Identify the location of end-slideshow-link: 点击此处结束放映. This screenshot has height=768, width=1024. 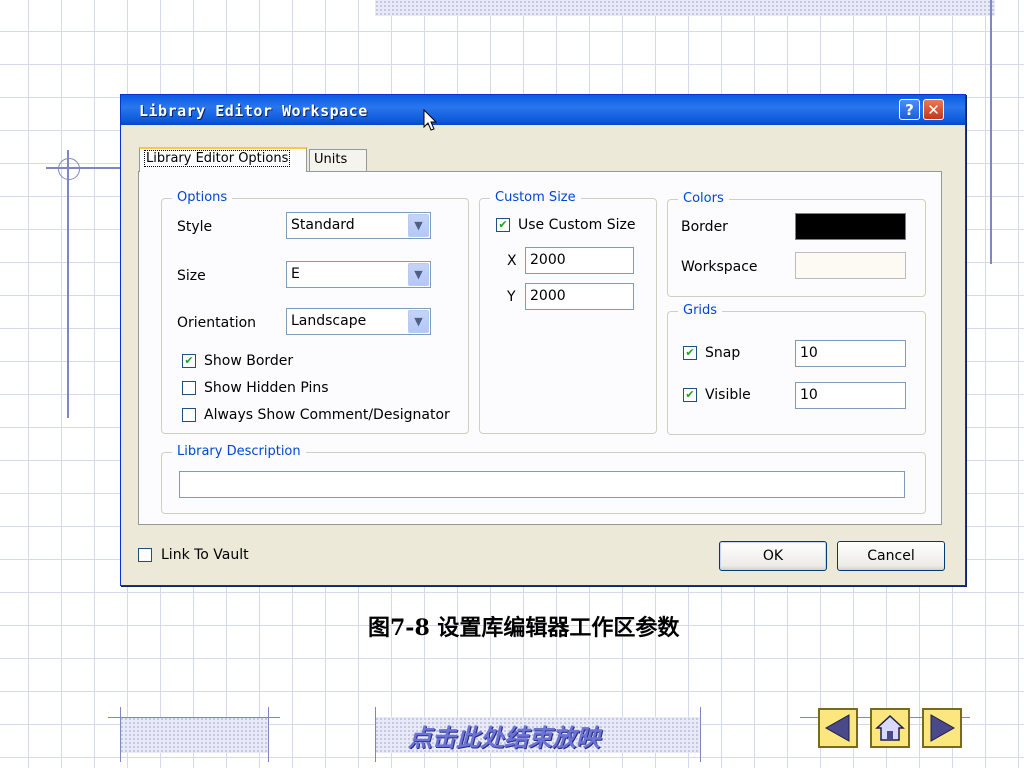
(504, 735).